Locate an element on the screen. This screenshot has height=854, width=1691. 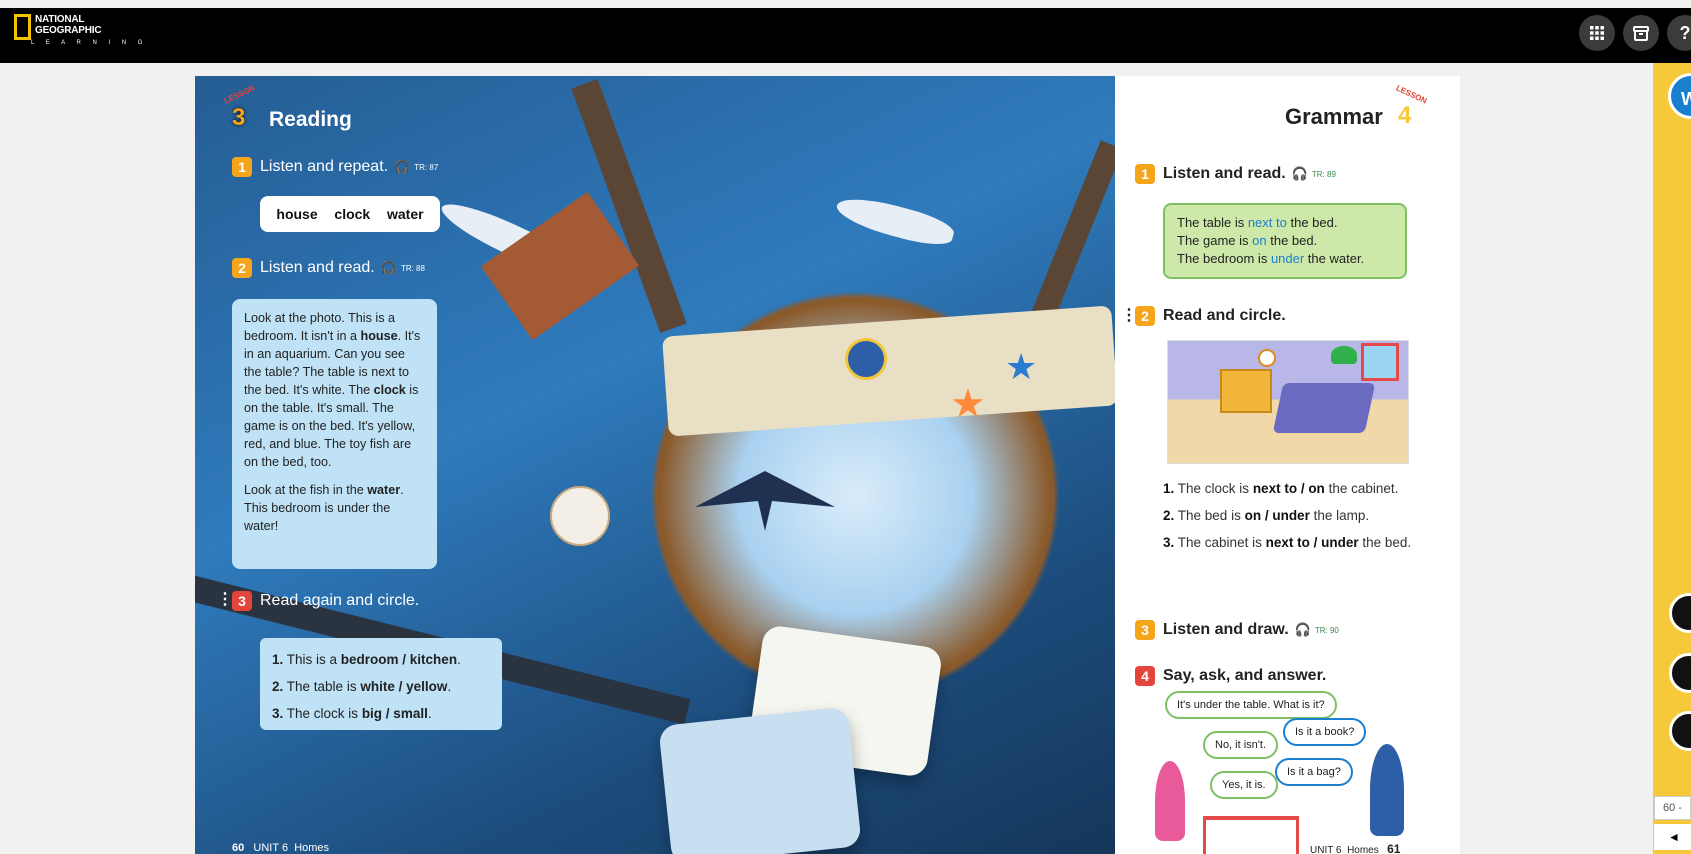
word-badge-button: W is located at coordinates (1679, 96).